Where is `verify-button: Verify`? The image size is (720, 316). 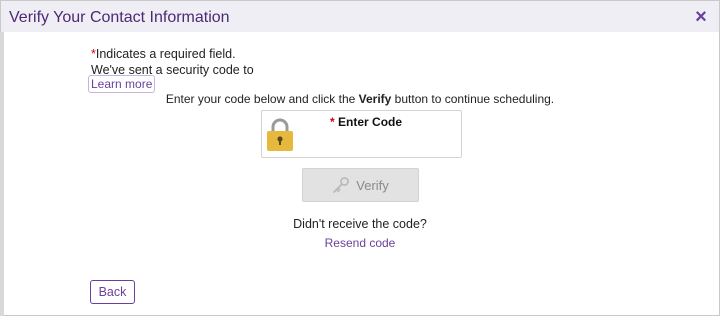 verify-button: Verify is located at coordinates (360, 185).